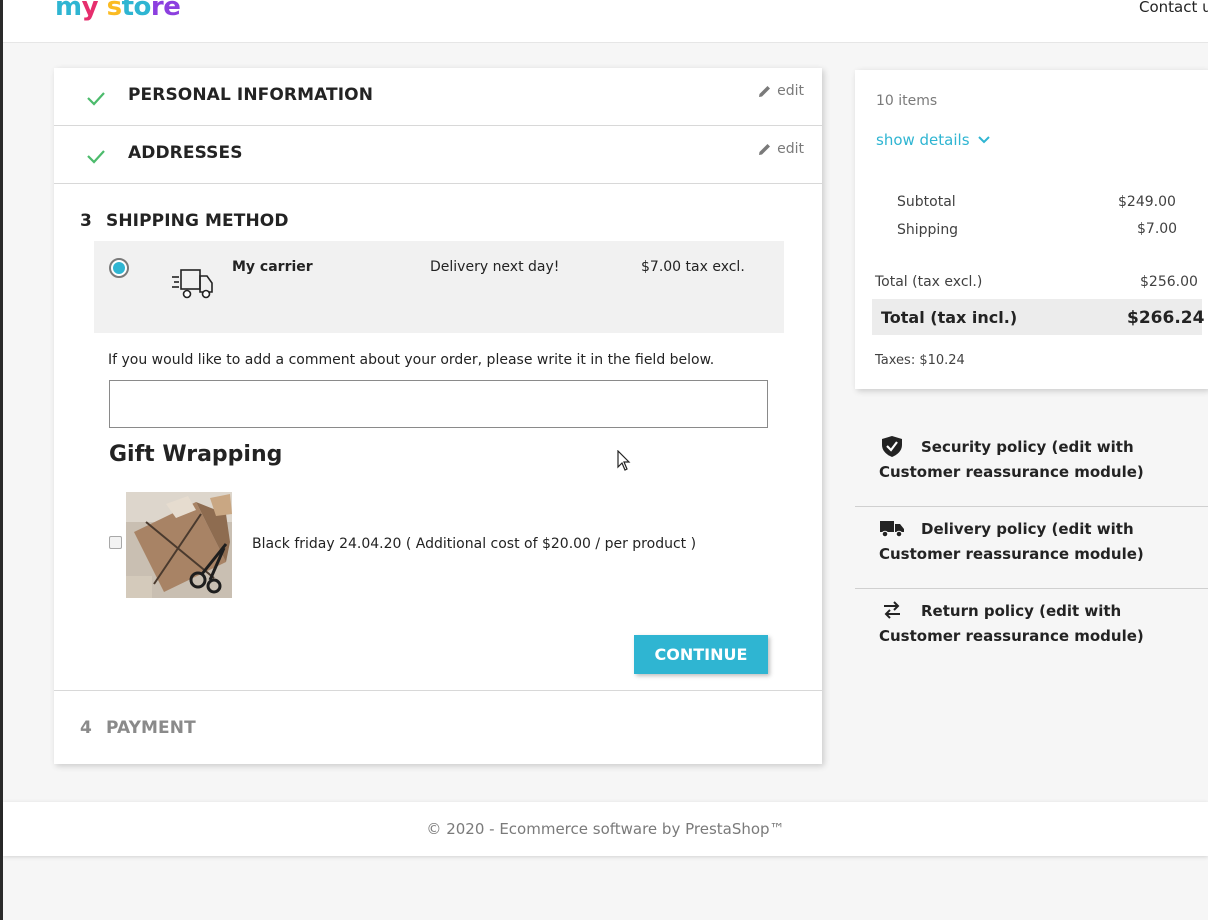 This screenshot has height=920, width=1208. I want to click on order-comment-field, so click(438, 404).